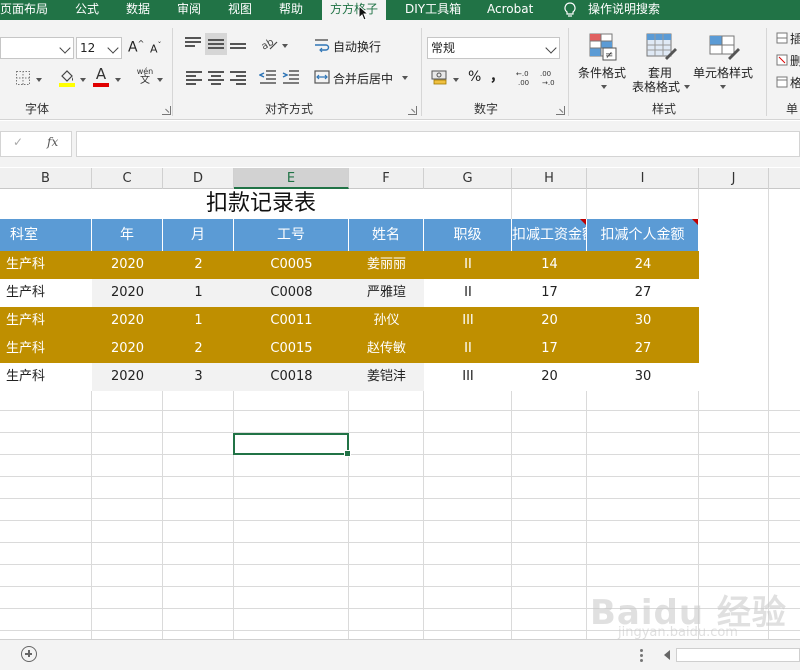 The width and height of the screenshot is (800, 670). I want to click on wrap-text-button: 自动换行, so click(357, 46).